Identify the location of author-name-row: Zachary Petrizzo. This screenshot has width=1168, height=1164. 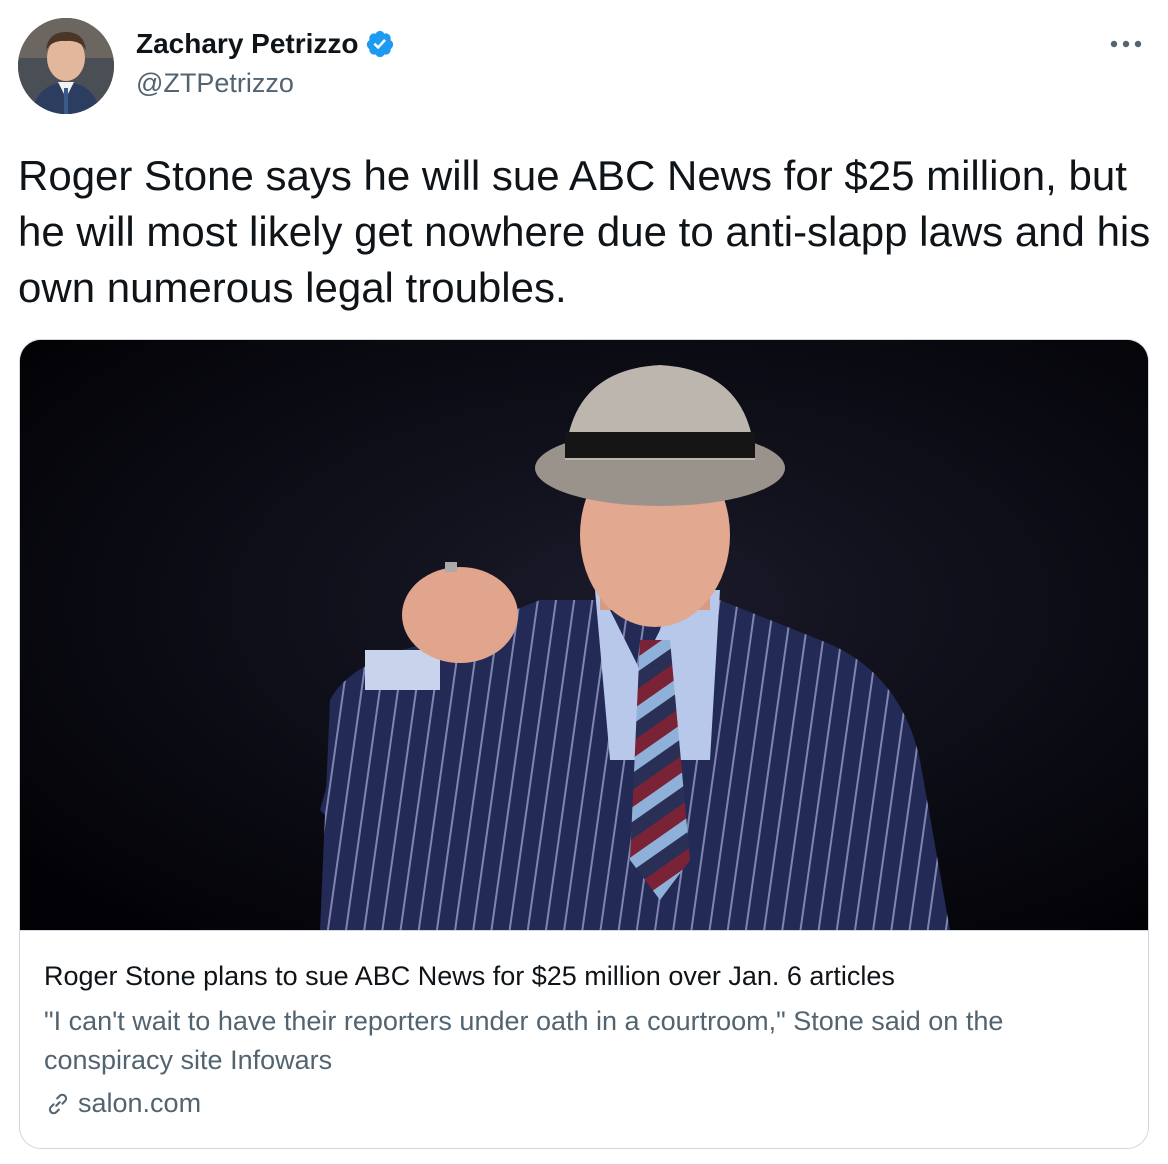
(265, 44).